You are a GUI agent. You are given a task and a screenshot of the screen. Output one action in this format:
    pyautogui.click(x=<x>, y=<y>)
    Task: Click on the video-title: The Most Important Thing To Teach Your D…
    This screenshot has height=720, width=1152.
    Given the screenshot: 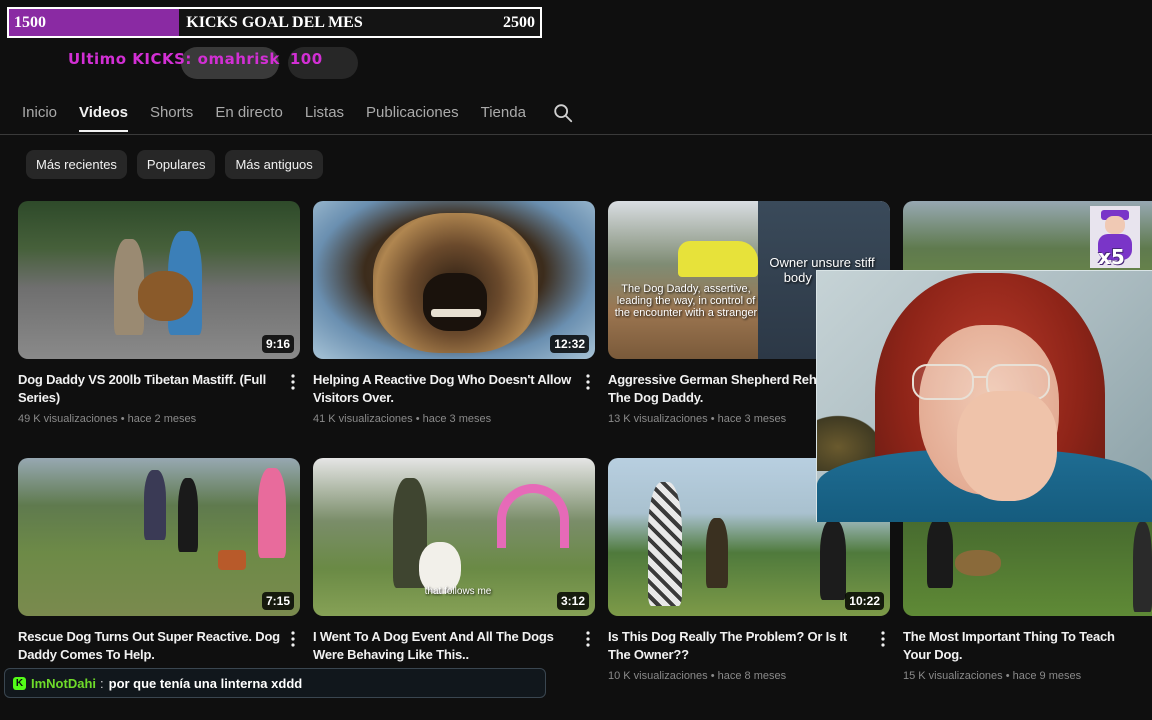 What is the action you would take?
    pyautogui.click(x=1023, y=646)
    